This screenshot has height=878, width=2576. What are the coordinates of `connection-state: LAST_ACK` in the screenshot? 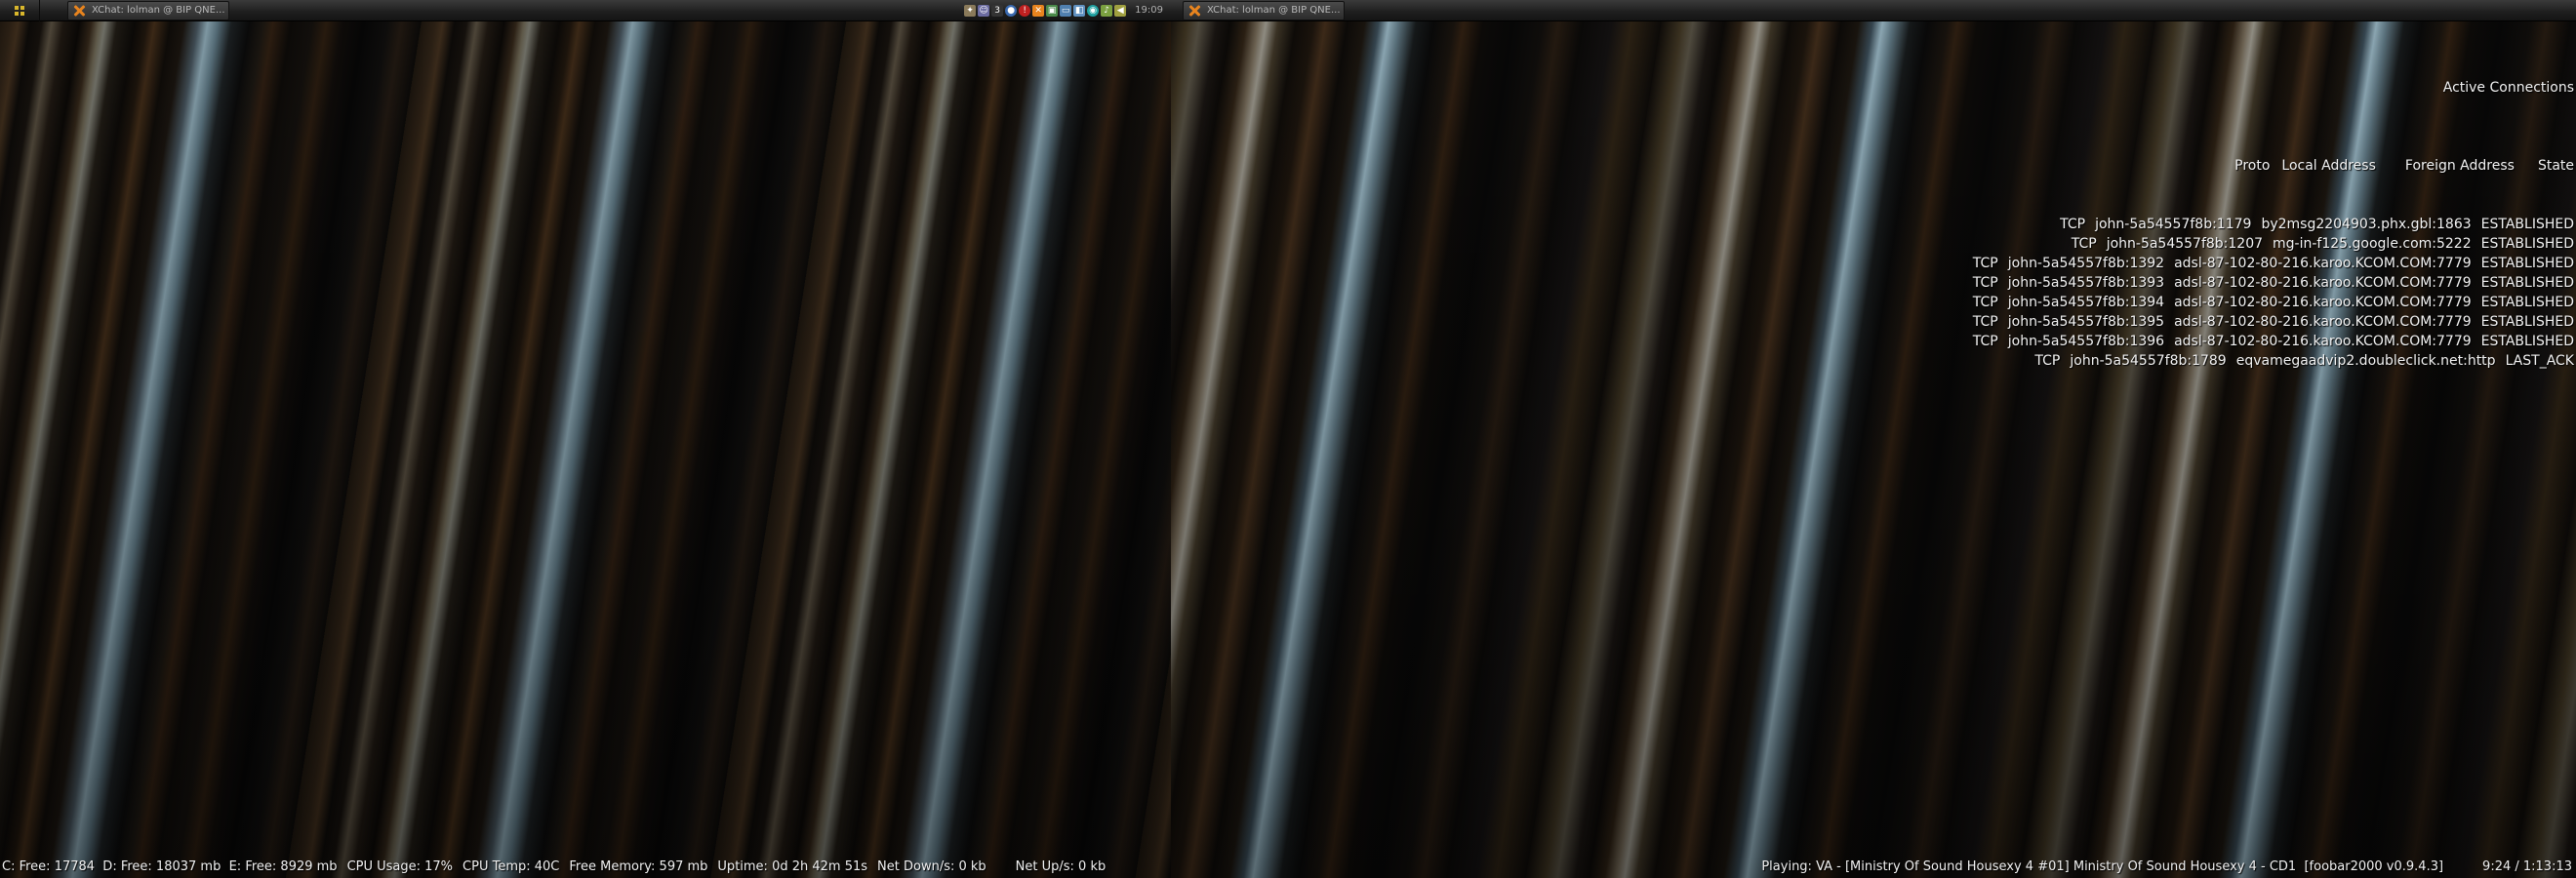 It's located at (2539, 361).